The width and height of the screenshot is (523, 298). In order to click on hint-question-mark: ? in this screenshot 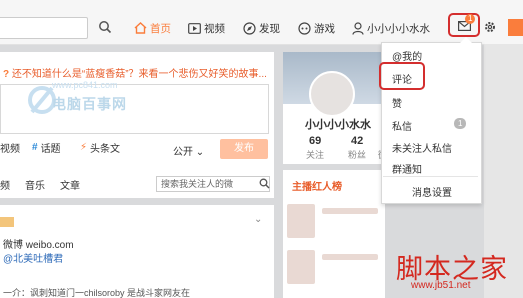, I will do `click(6, 74)`.